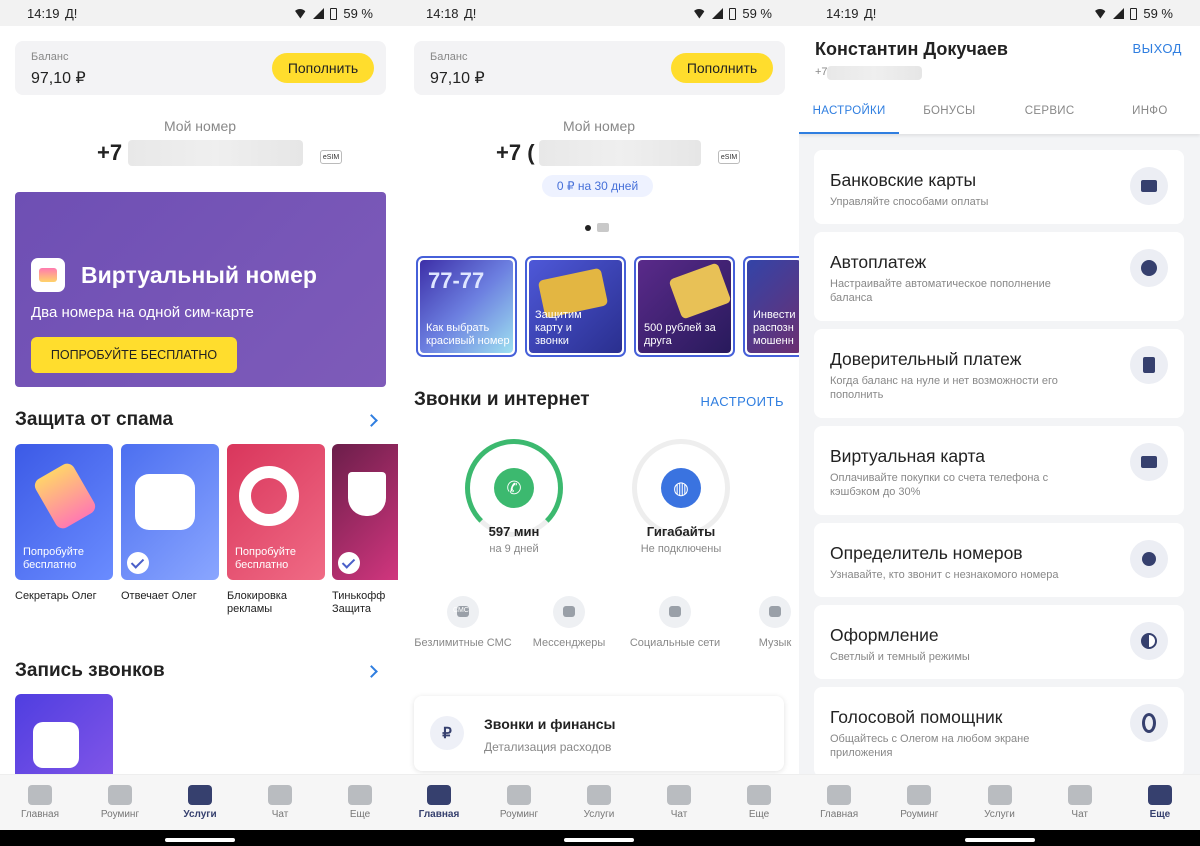 The image size is (1200, 846). What do you see at coordinates (684, 306) in the screenshot?
I see `story-refer-friend: 500 рублей за друга` at bounding box center [684, 306].